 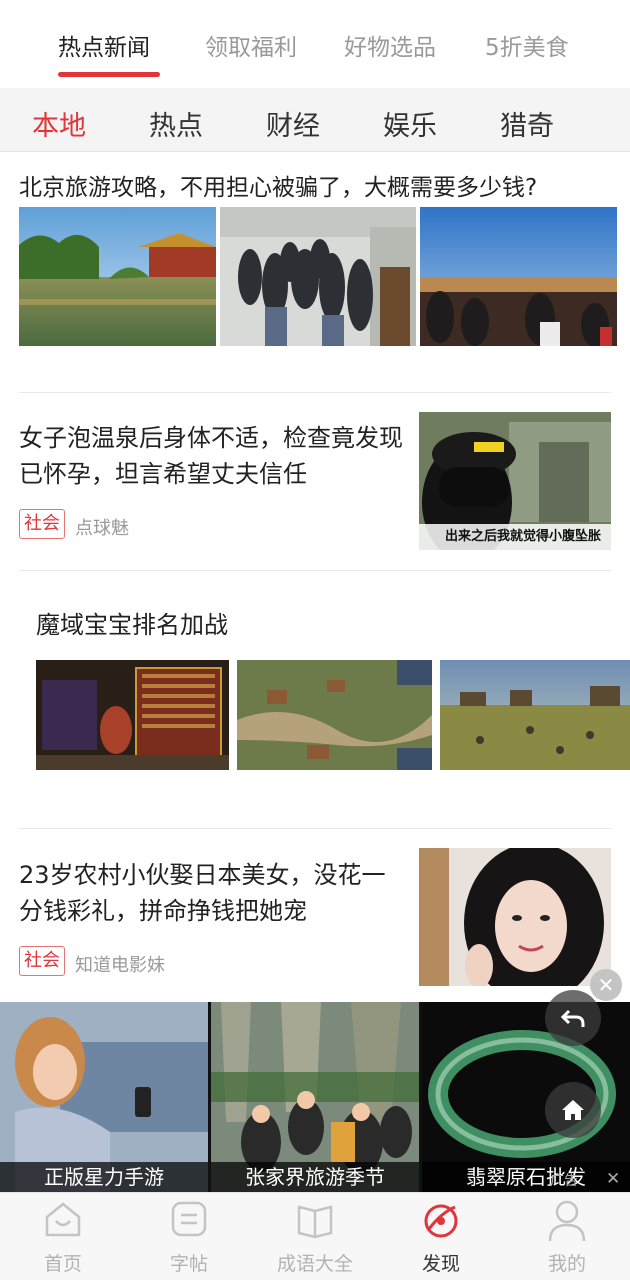 I want to click on category-finance: 财经, so click(x=293, y=123).